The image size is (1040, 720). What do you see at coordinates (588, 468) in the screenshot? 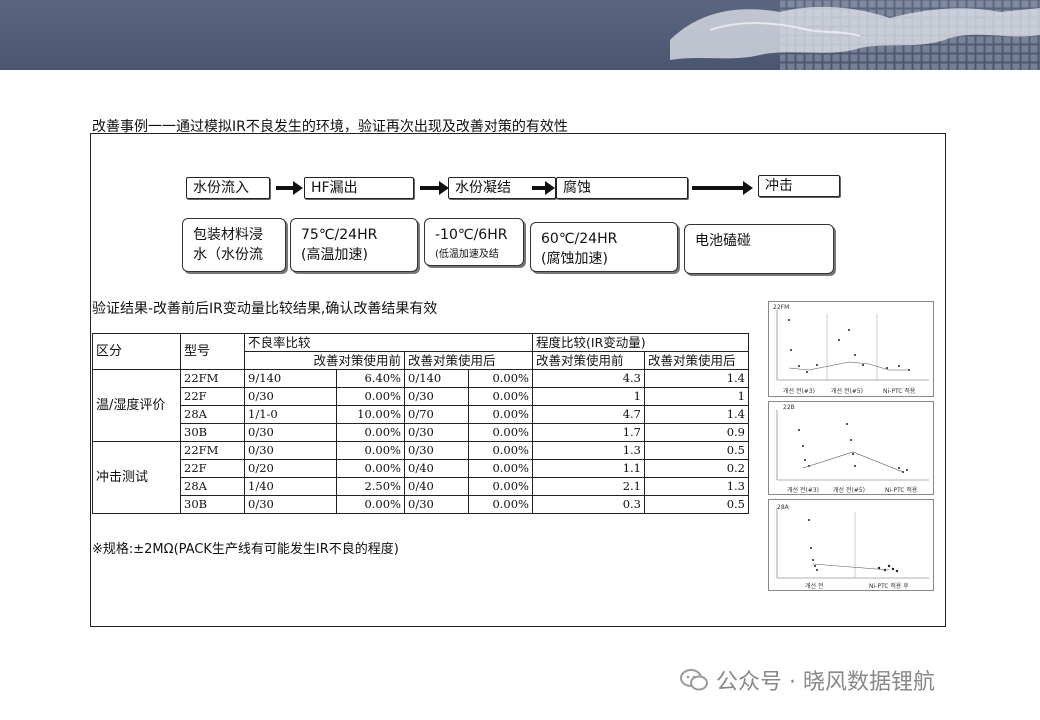
I see `degree-before-cell: 1.1` at bounding box center [588, 468].